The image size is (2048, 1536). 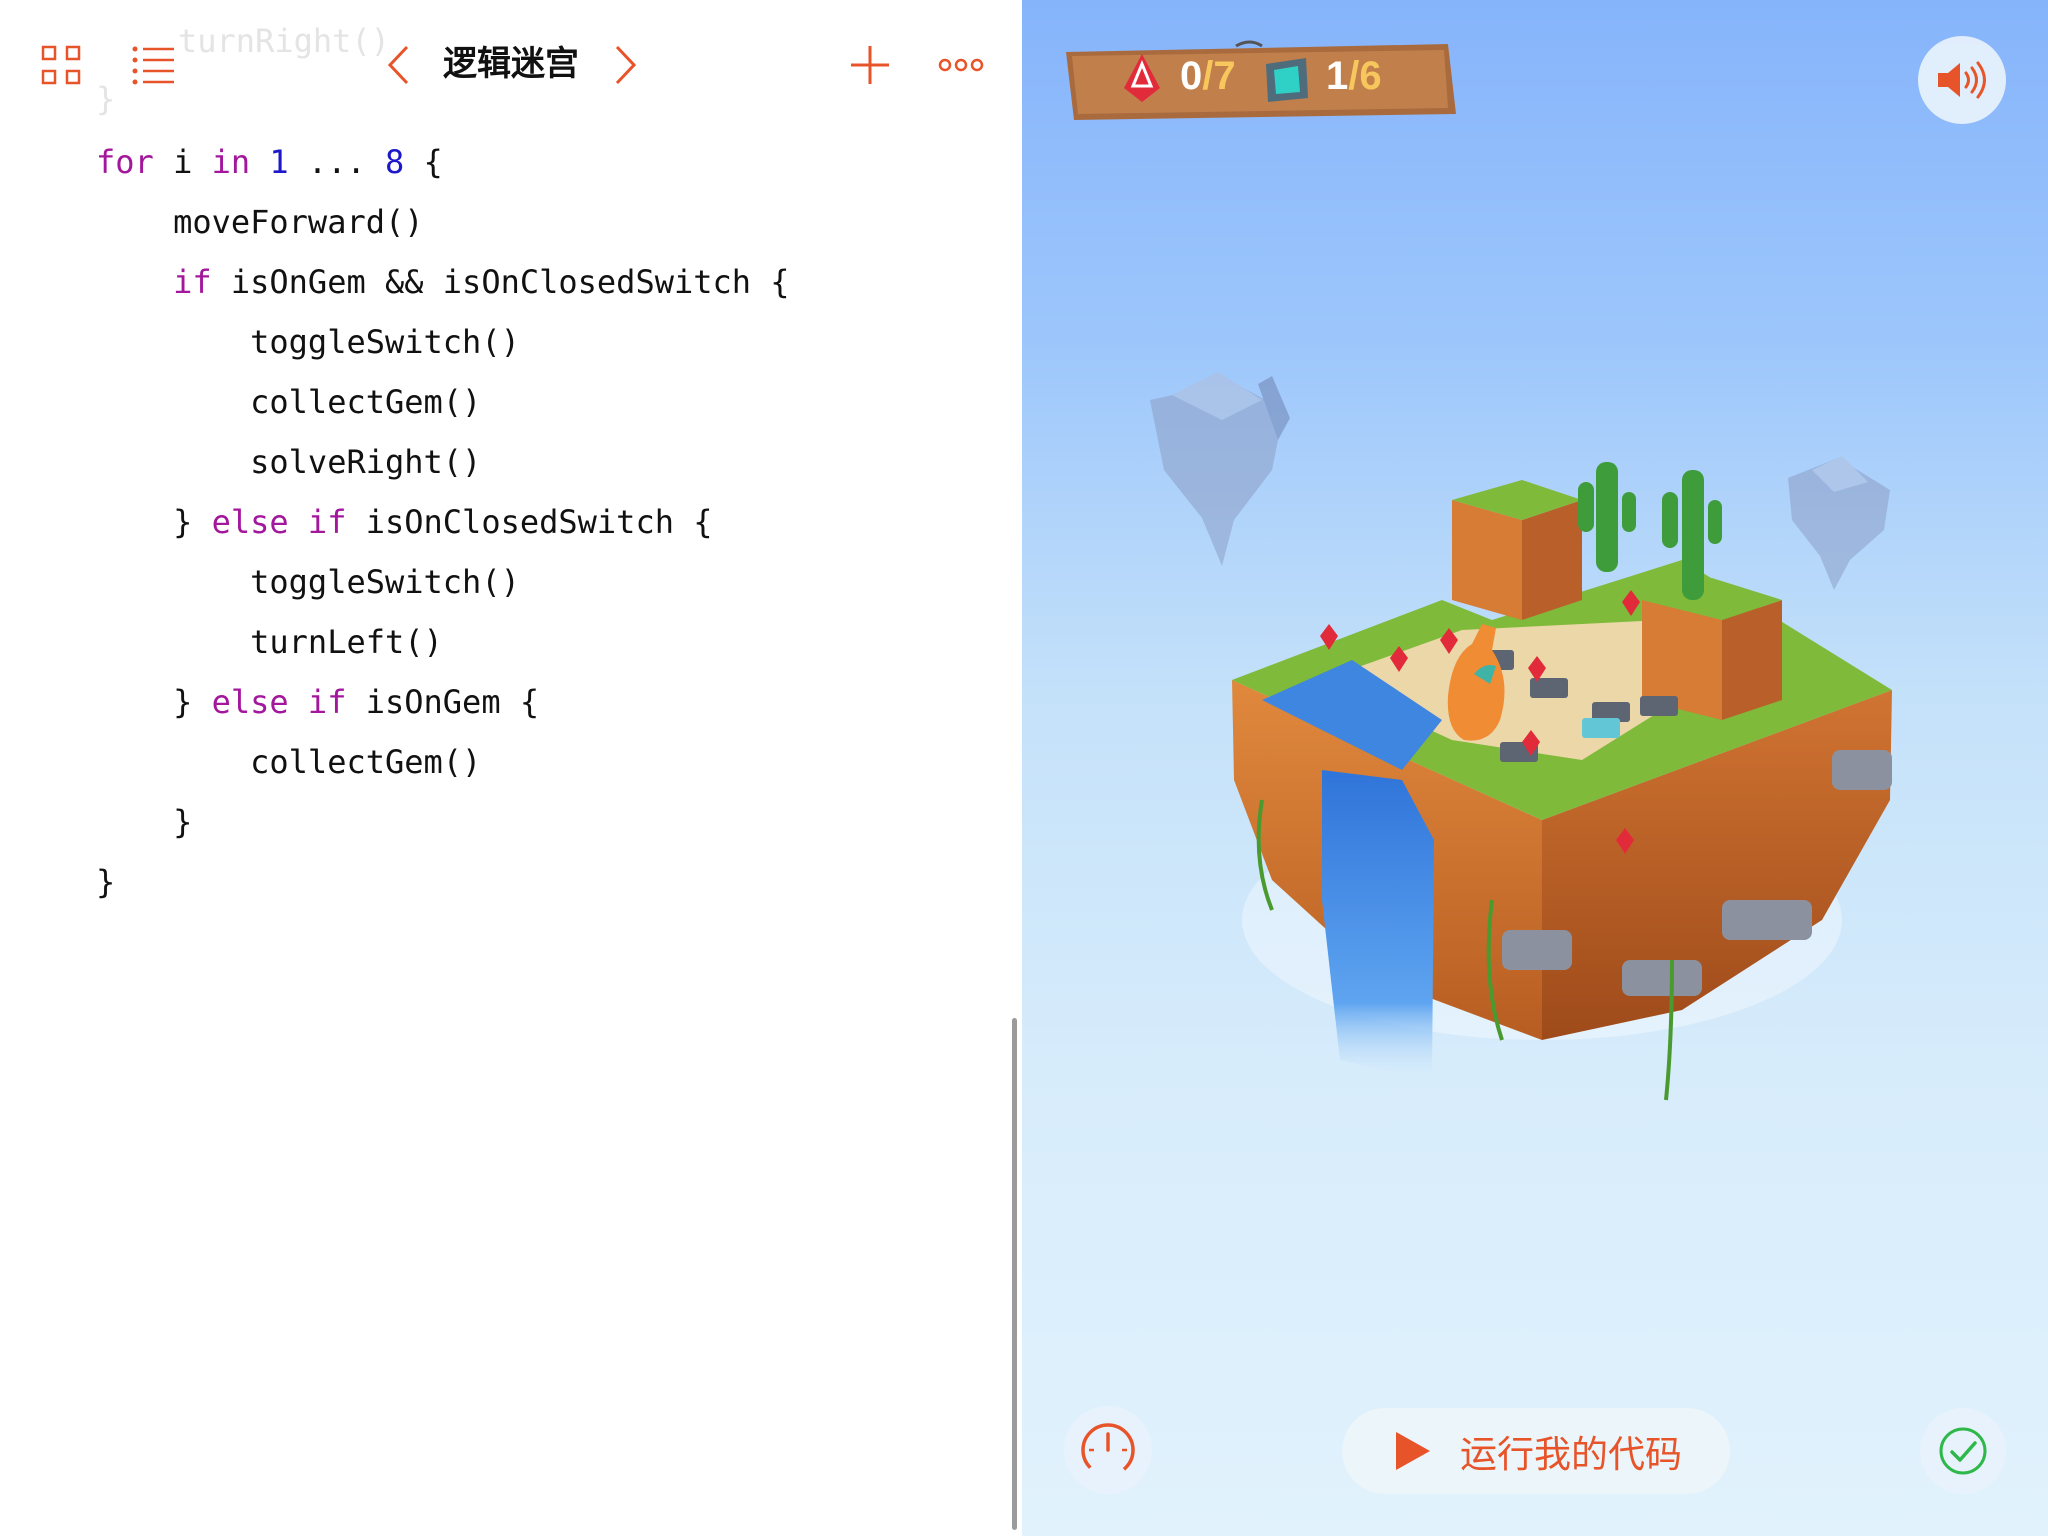 I want to click on code-token: isOnGem && isOnClosedSwitch {, so click(x=500, y=282).